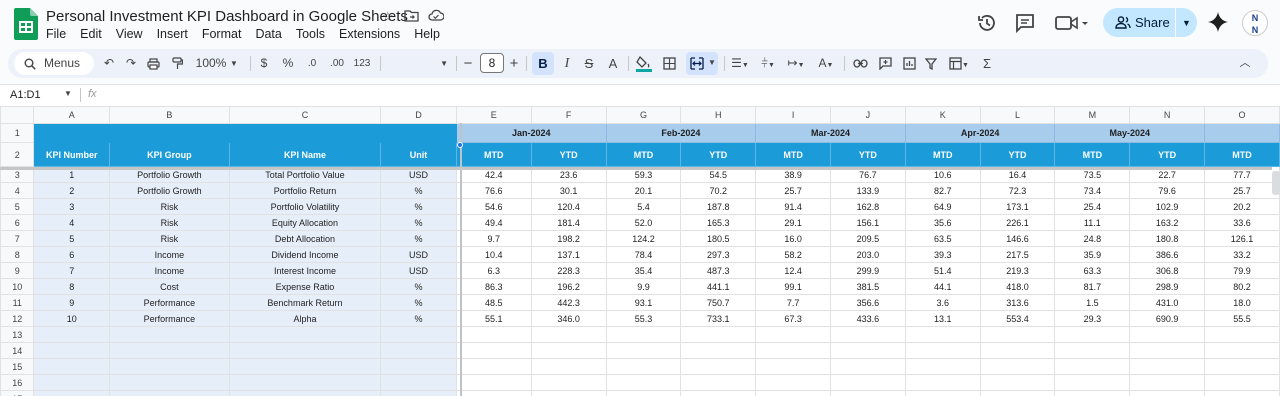 The width and height of the screenshot is (1280, 396). What do you see at coordinates (305, 318) in the screenshot?
I see `kpi-name-cell: Alpha` at bounding box center [305, 318].